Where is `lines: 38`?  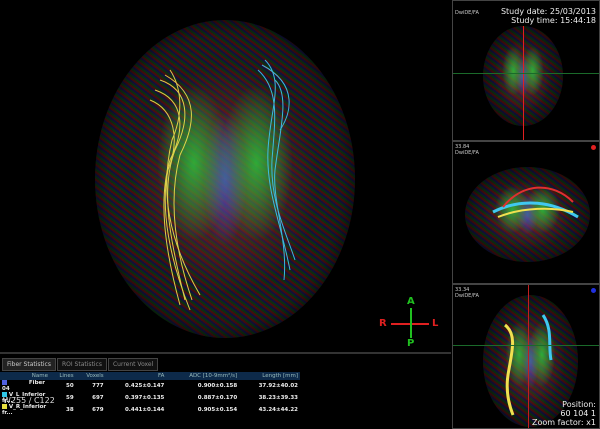
lines: 38 is located at coordinates (70, 410).